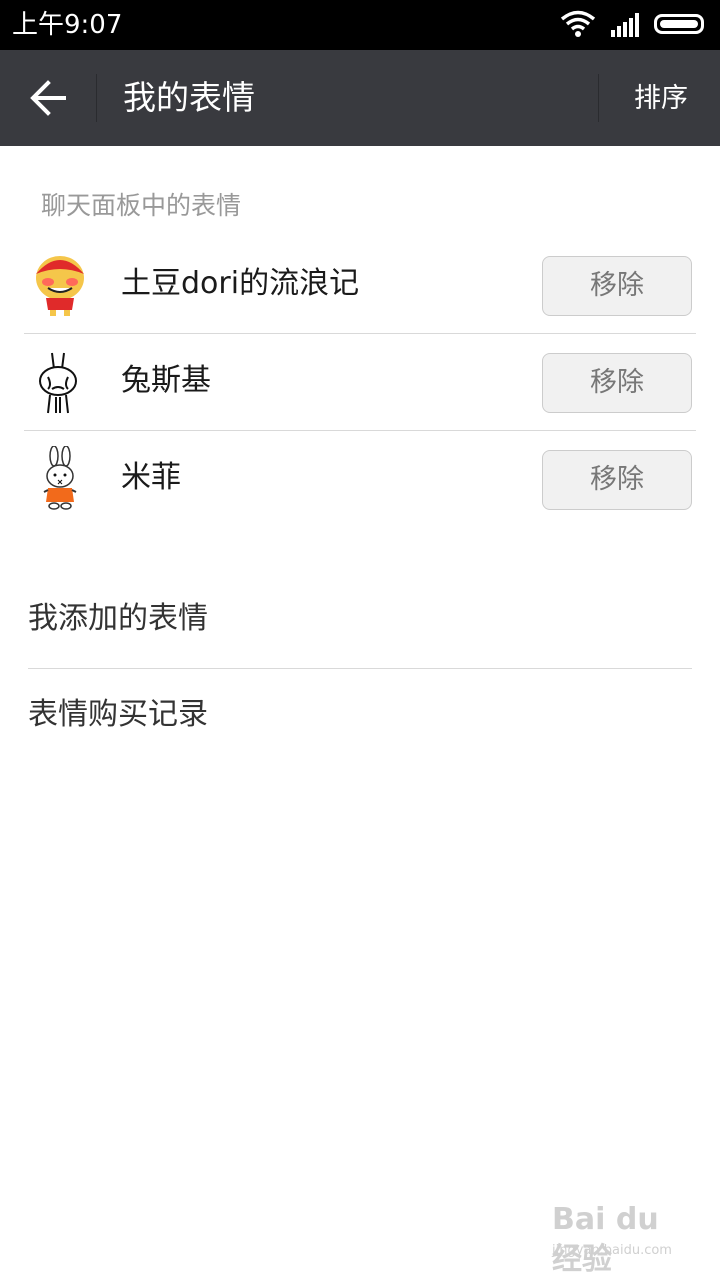  I want to click on menu-item-purchase-history: 表情购买记录, so click(360, 716).